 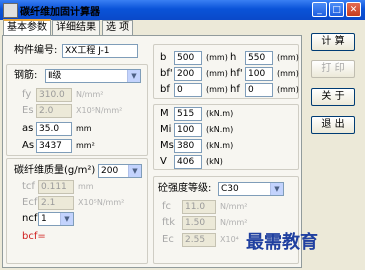 What do you see at coordinates (85, 145) in the screenshot?
I see `area-unit: mm²` at bounding box center [85, 145].